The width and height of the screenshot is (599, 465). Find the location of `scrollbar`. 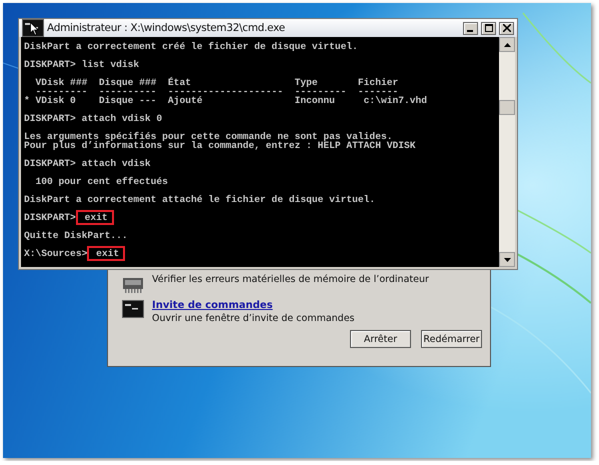

scrollbar is located at coordinates (507, 152).